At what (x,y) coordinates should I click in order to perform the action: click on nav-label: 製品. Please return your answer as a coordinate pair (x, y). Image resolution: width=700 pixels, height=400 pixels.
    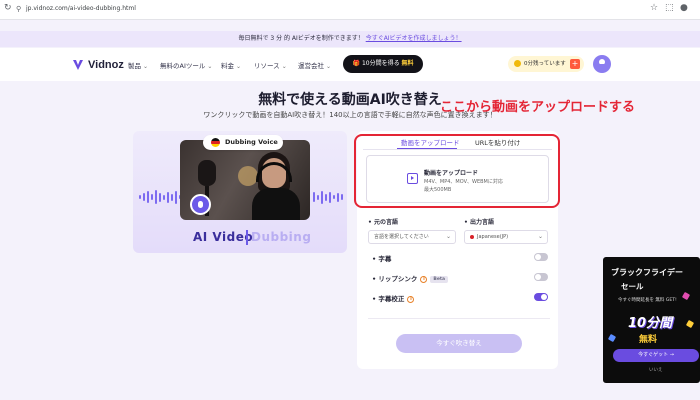
    Looking at the image, I should click on (134, 66).